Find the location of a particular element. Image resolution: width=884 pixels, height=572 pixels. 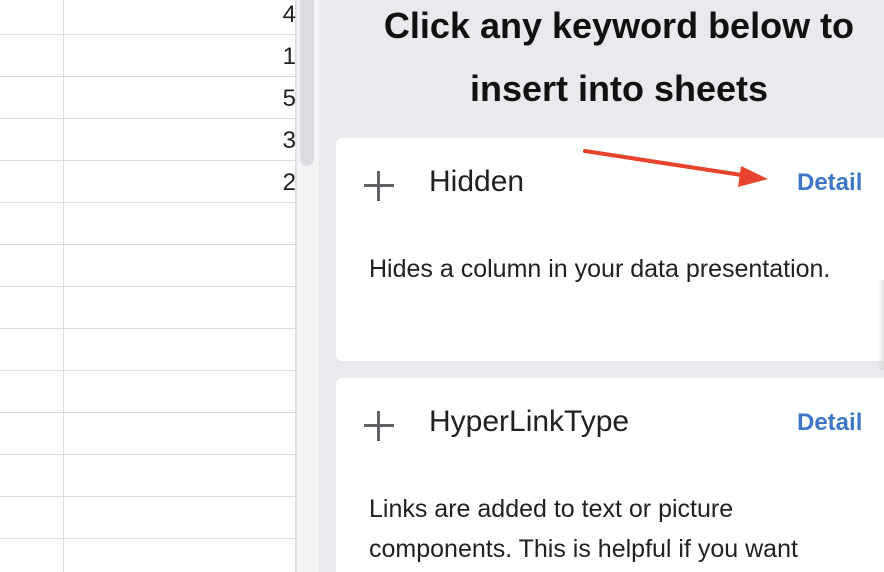

keyword-card-header: HyperLinkType Detail is located at coordinates (610, 423).